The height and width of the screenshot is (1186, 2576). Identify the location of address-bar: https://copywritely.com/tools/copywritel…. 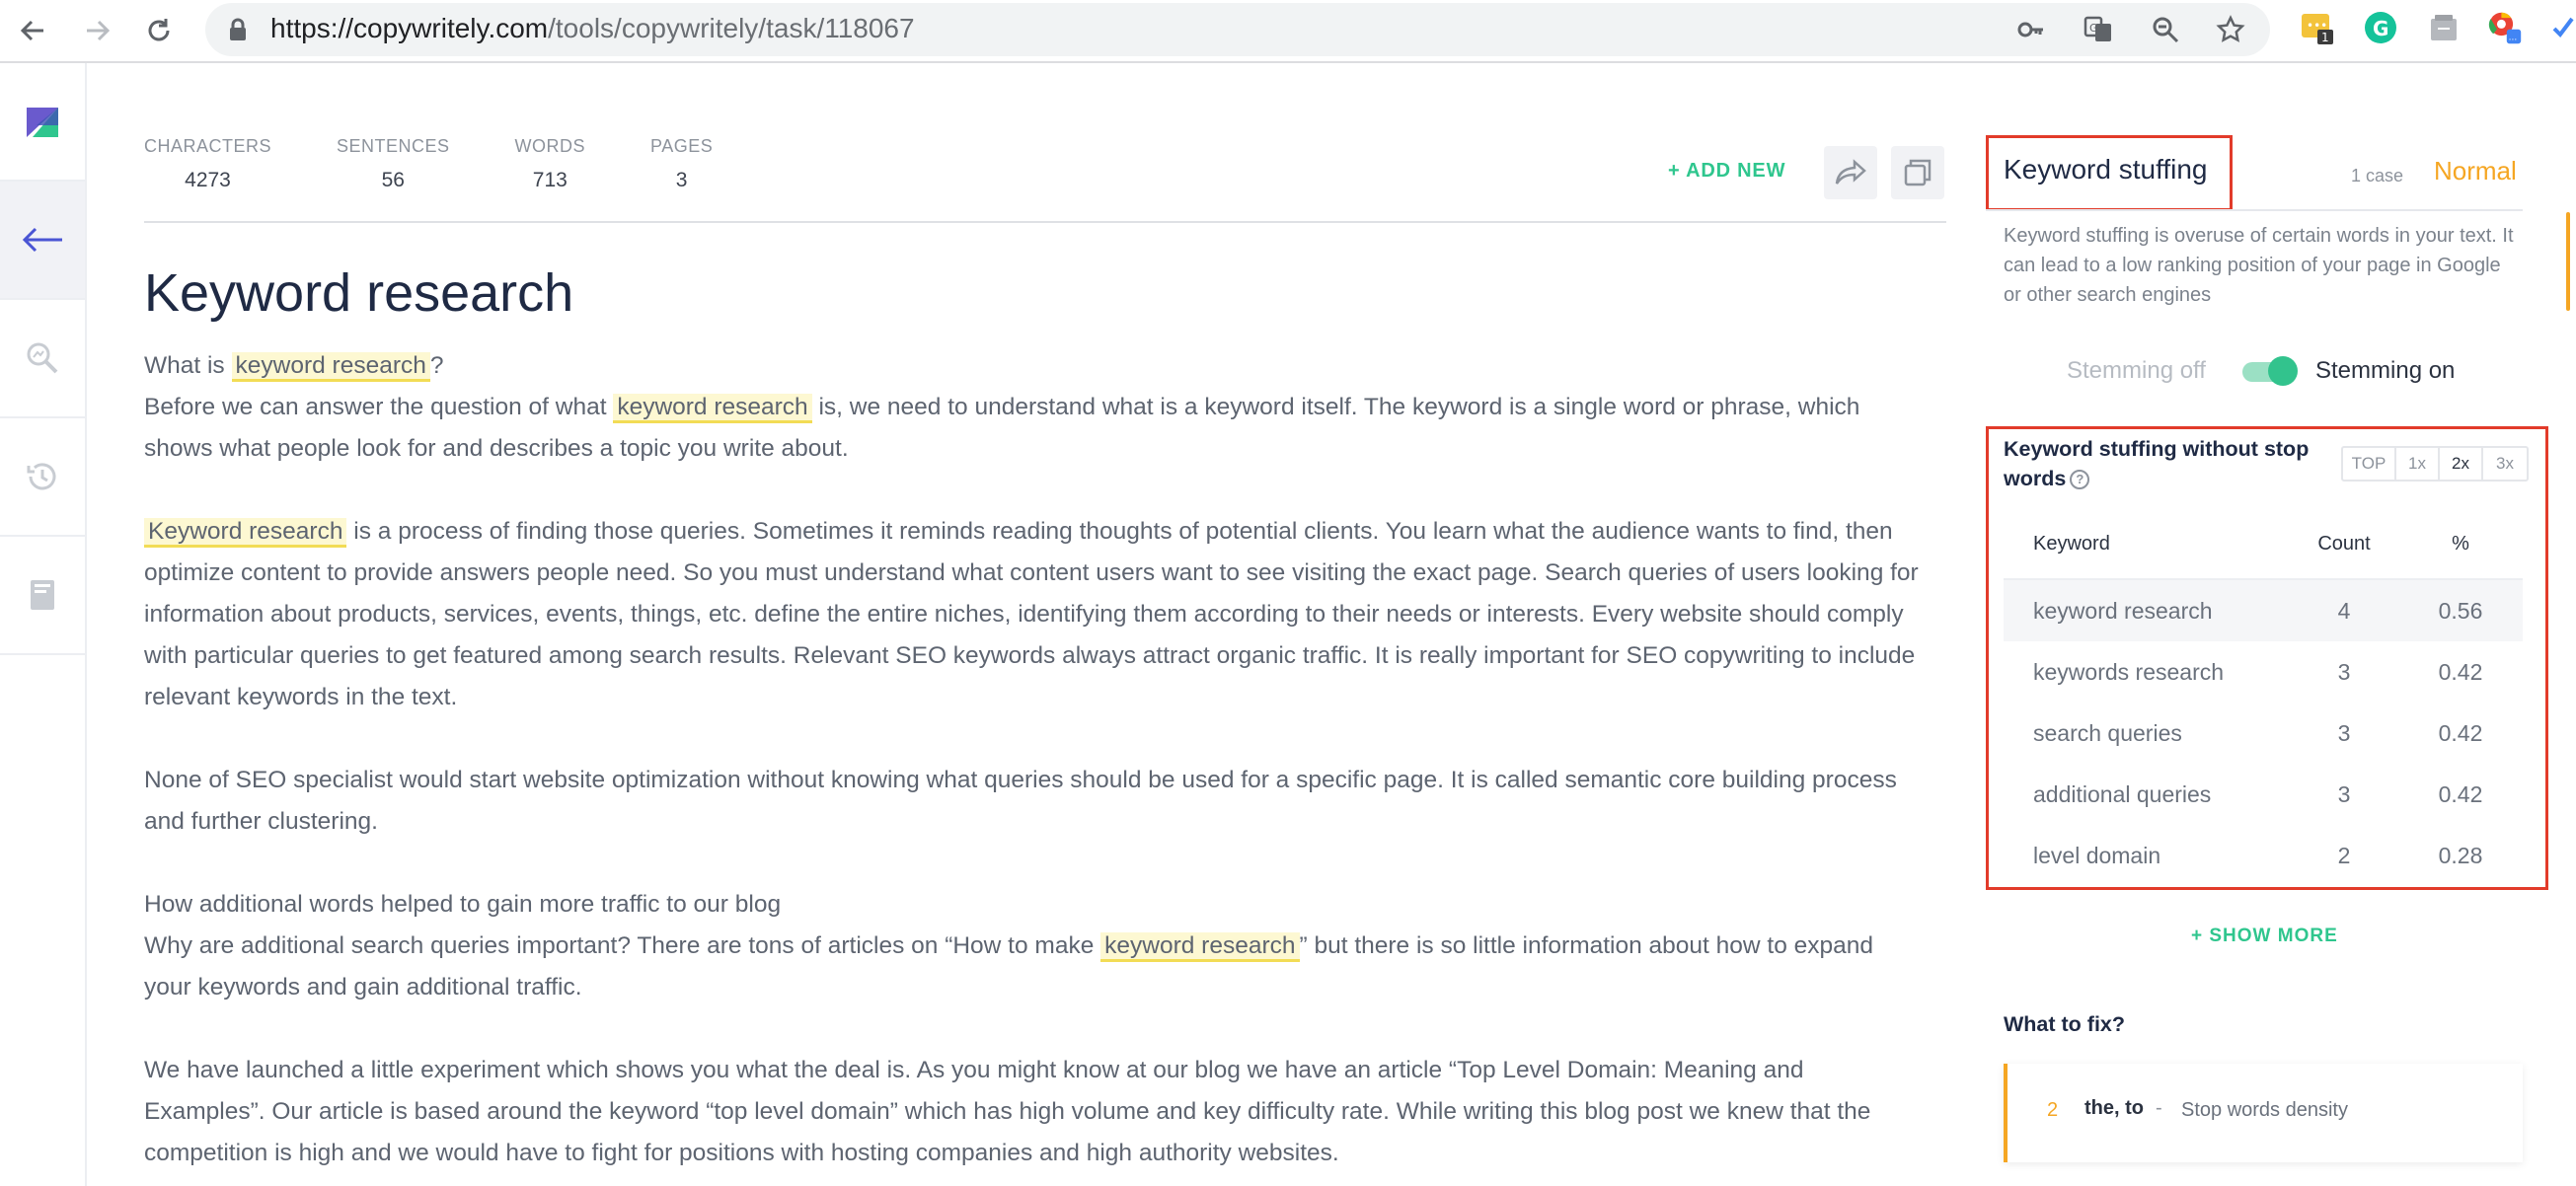
(1237, 29).